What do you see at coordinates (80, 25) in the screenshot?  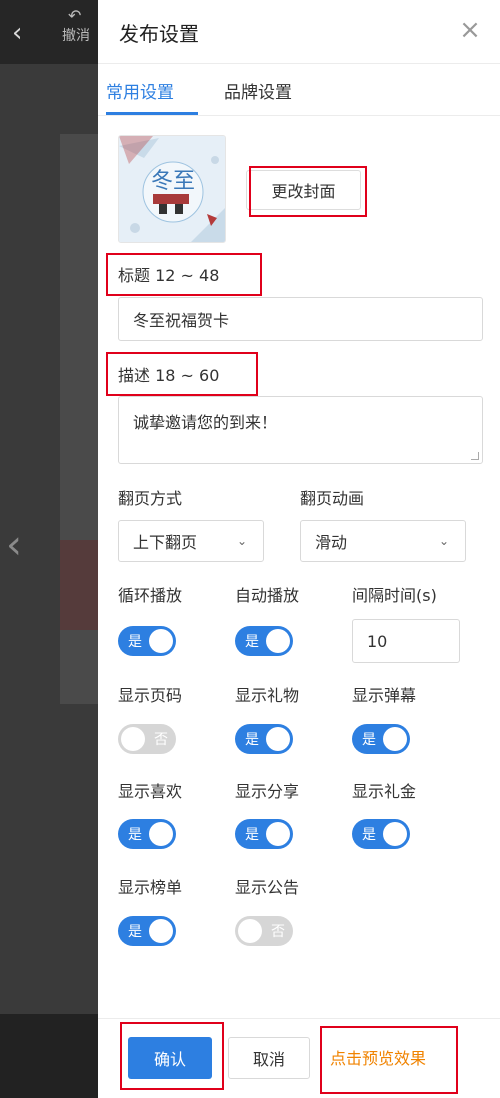 I see `undo-button: ↶ 撤消` at bounding box center [80, 25].